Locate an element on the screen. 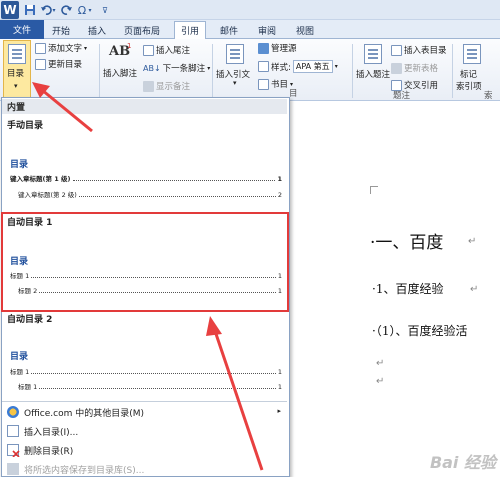 The width and height of the screenshot is (500, 477). tab-page-layout: 页面布局 is located at coordinates (142, 30).